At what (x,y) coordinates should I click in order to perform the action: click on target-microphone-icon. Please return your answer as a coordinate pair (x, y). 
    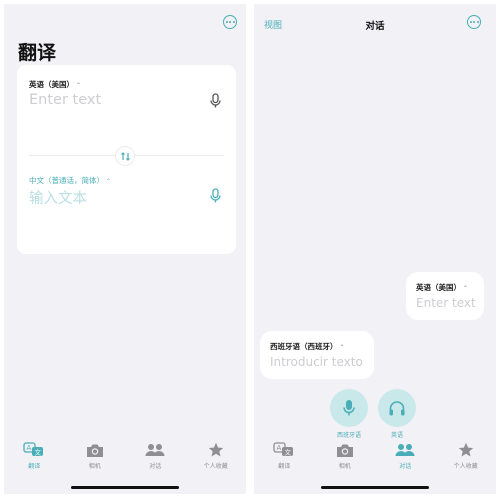
    Looking at the image, I should click on (215, 196).